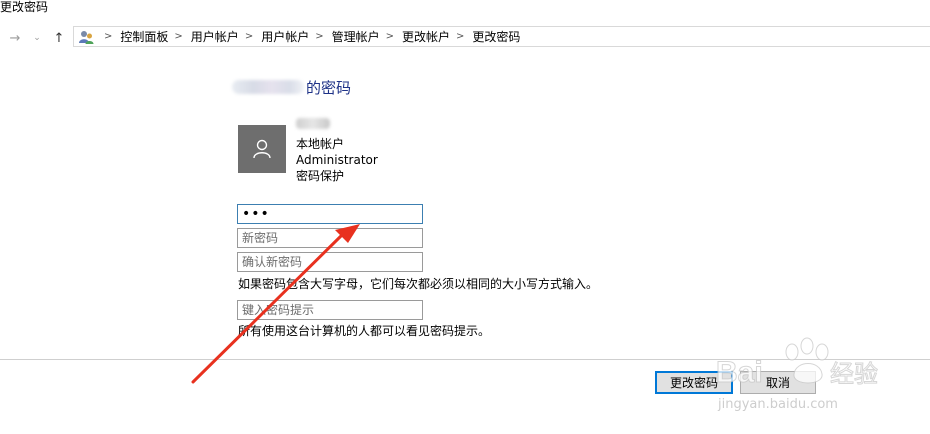 The height and width of the screenshot is (434, 930). What do you see at coordinates (778, 382) in the screenshot?
I see `cancel-button: 取消` at bounding box center [778, 382].